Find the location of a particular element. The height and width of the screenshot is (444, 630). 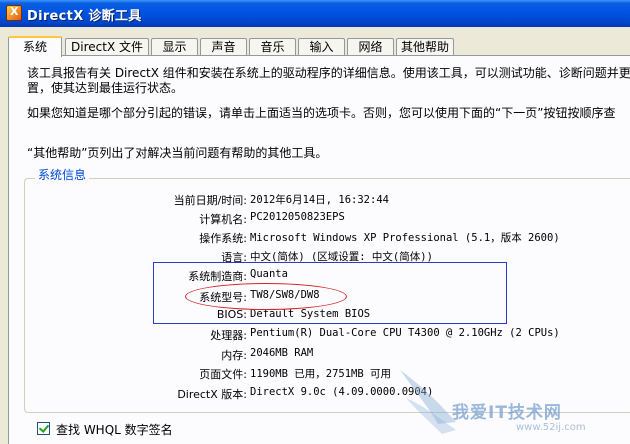

info-row-datetime: 当前日期/时间: 2012年6月14日, 16:32:44 is located at coordinates (315, 199).